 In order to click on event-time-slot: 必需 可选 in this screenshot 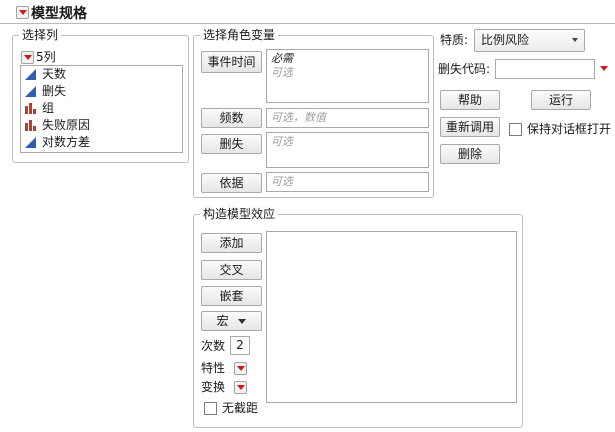, I will do `click(347, 76)`.